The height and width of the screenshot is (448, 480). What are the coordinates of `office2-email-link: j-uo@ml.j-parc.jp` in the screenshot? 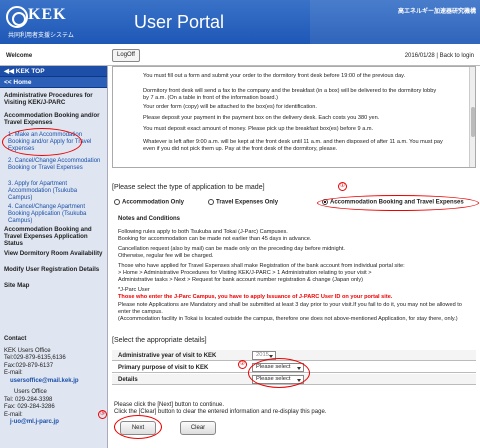 It's located at (41, 423).